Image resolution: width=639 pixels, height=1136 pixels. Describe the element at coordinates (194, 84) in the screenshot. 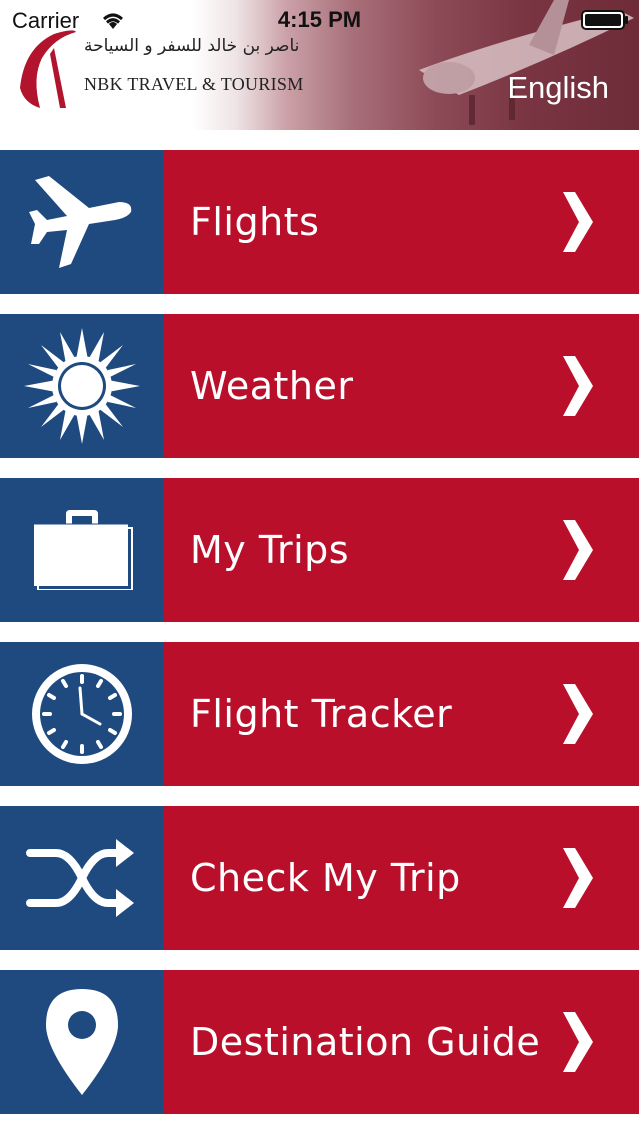

I see `logo-text: NBK TRAVEL & TOURISM` at that location.